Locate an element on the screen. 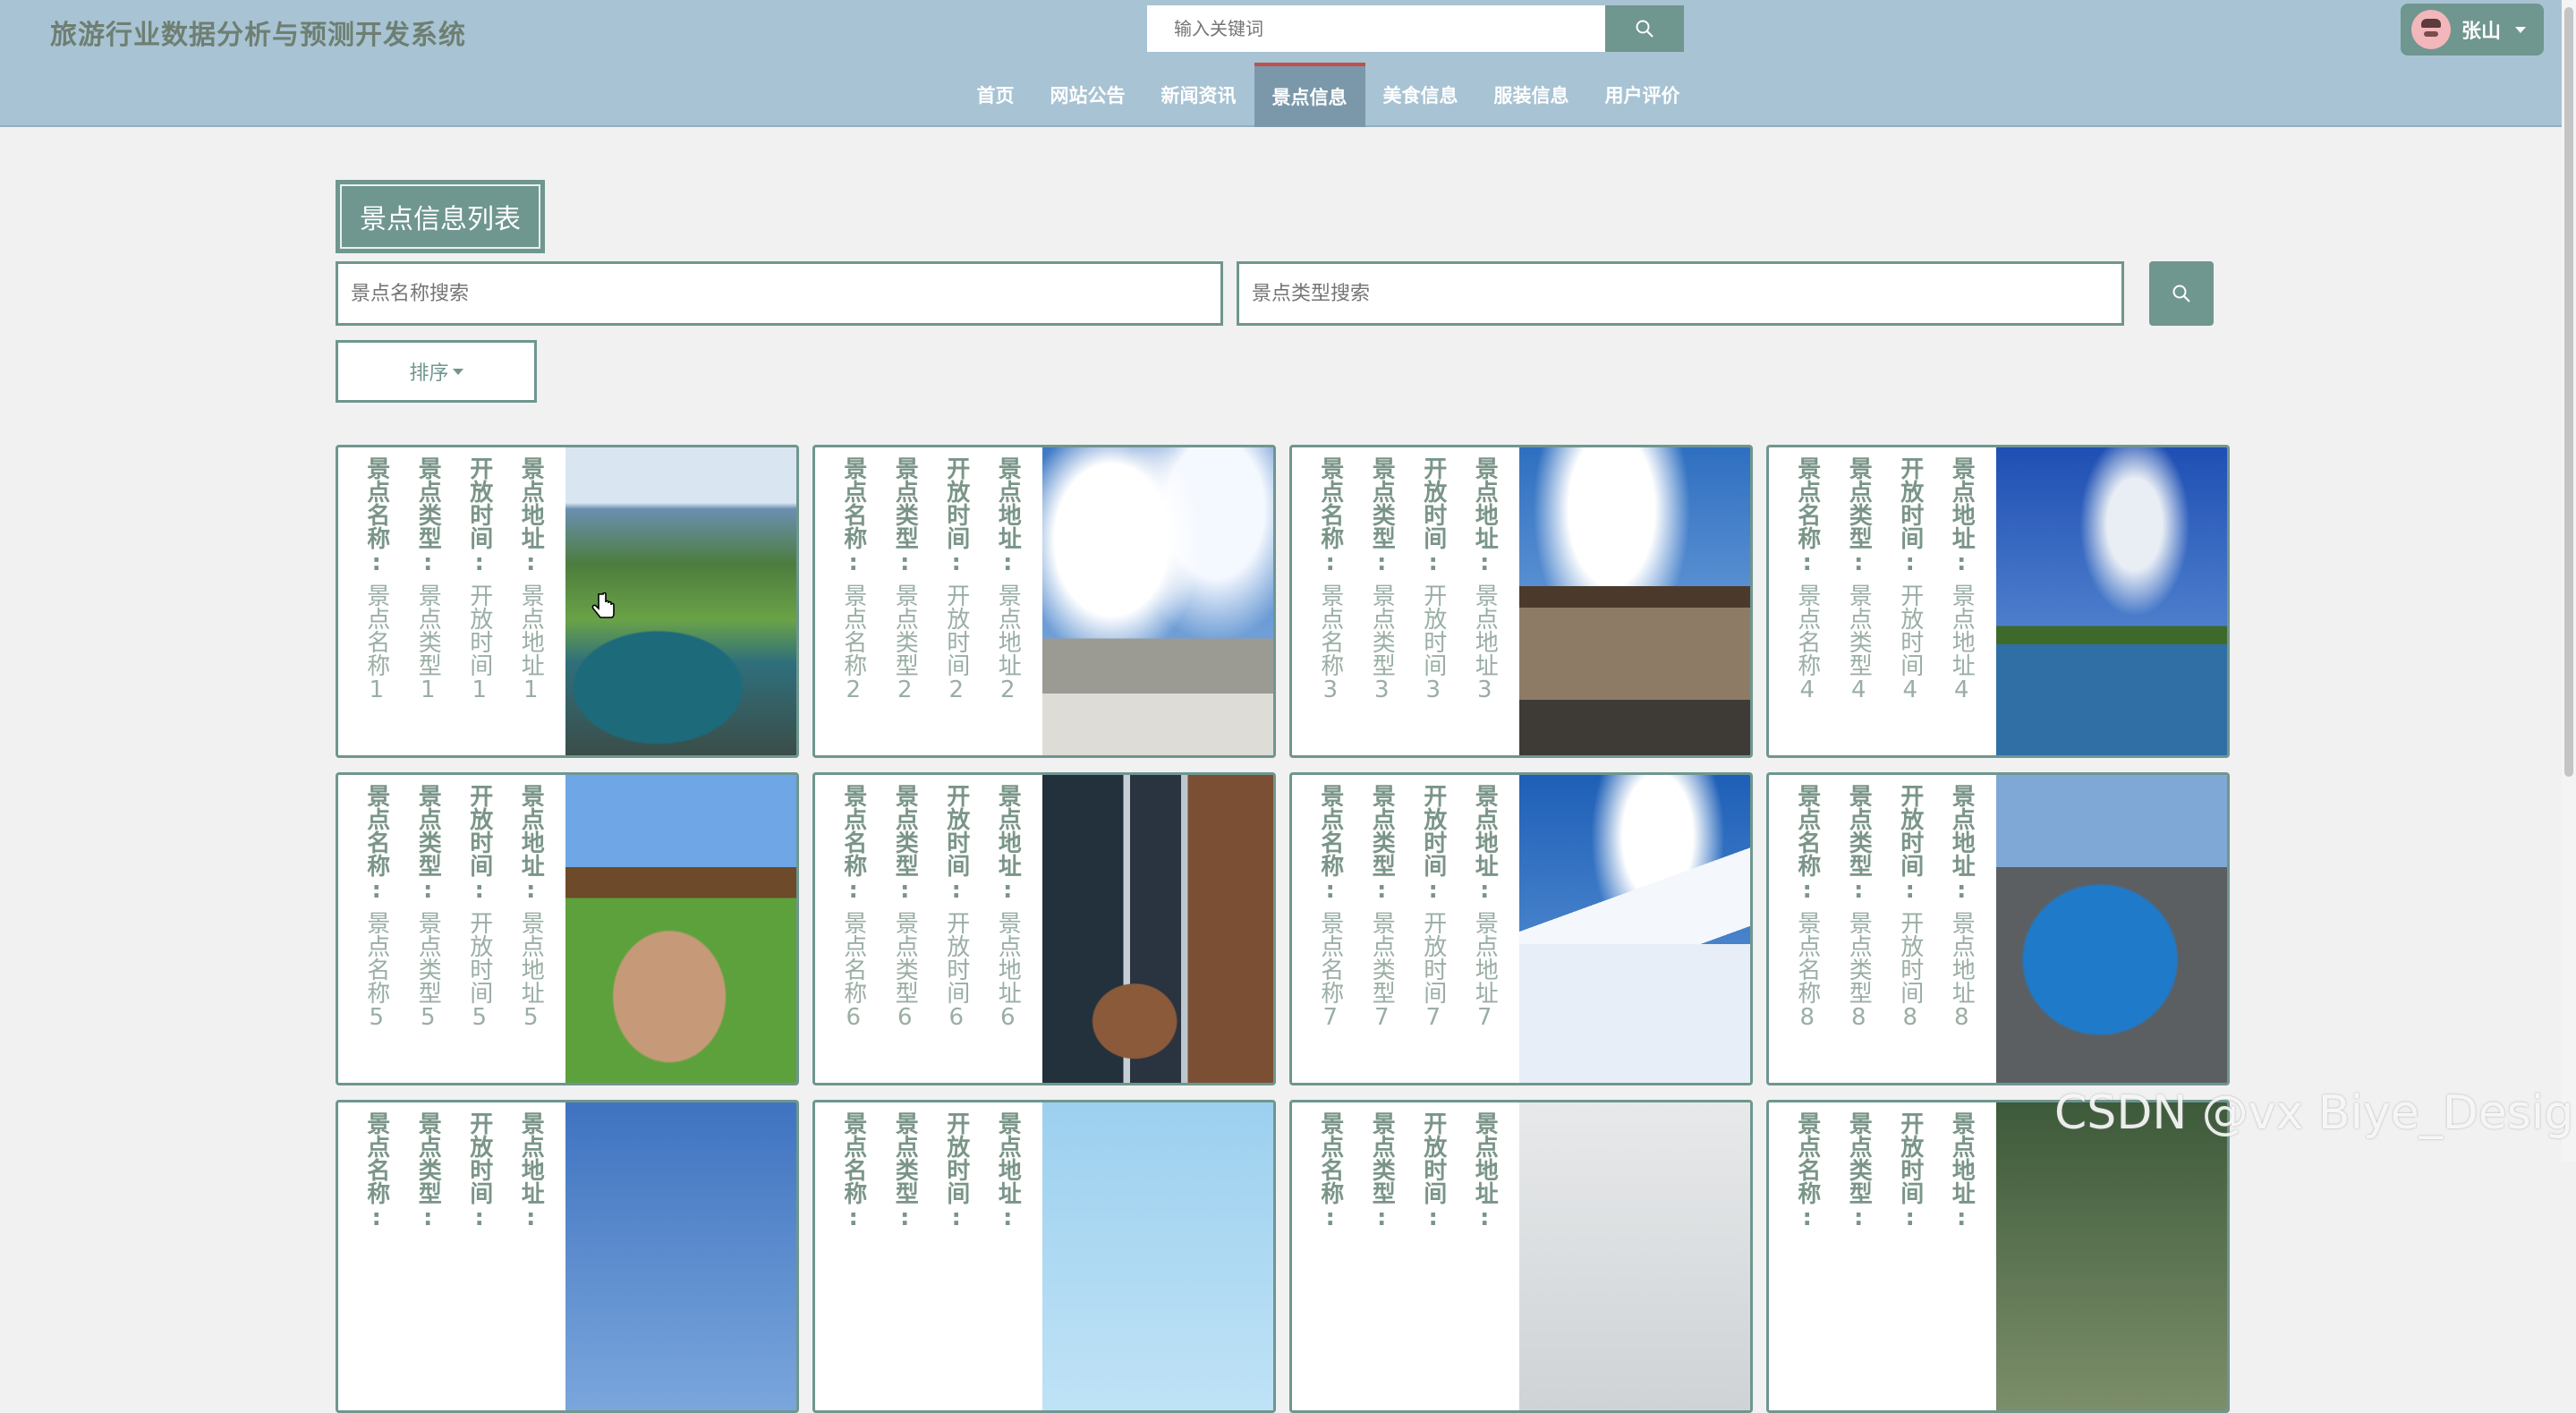  search-icon is located at coordinates (1645, 29).